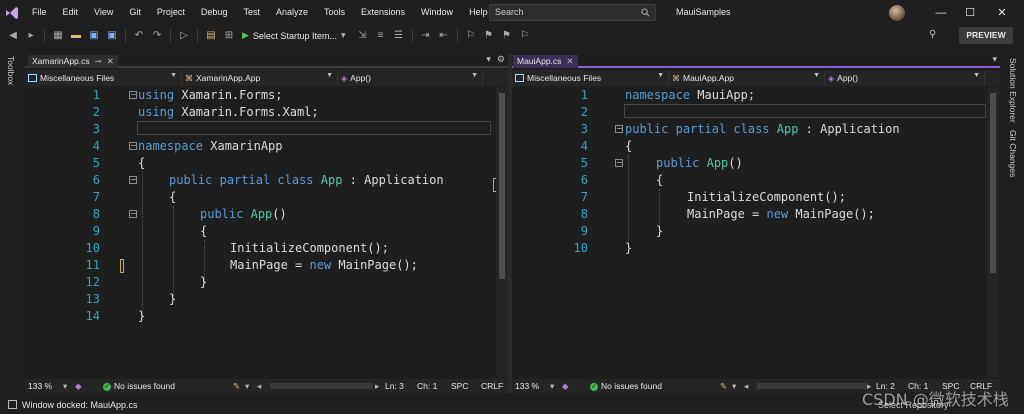  Describe the element at coordinates (383, 12) in the screenshot. I see `menu-extensions: Extensions` at that location.